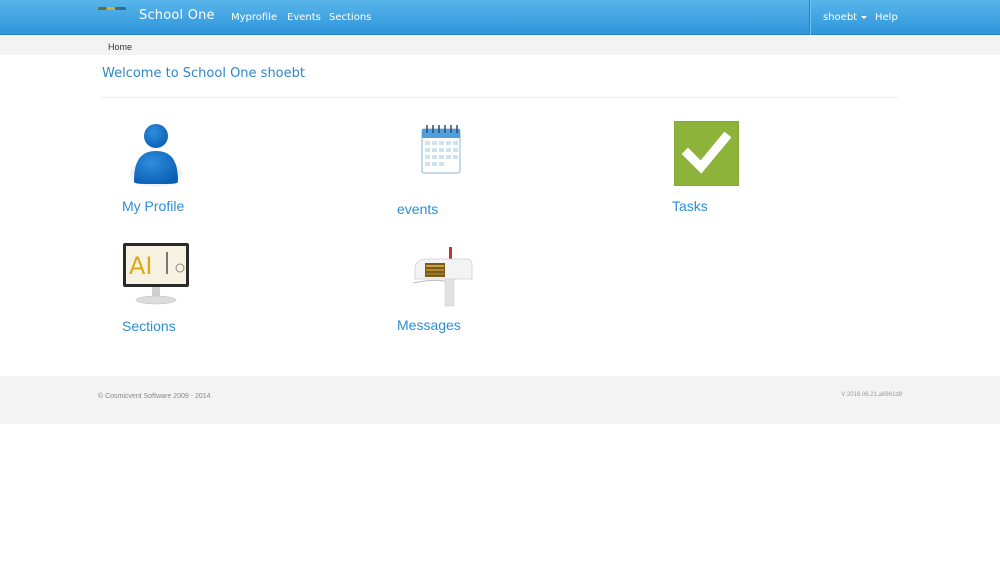 This screenshot has width=1000, height=563. What do you see at coordinates (203, 73) in the screenshot?
I see `page-title: Welcome to School One shoebt` at bounding box center [203, 73].